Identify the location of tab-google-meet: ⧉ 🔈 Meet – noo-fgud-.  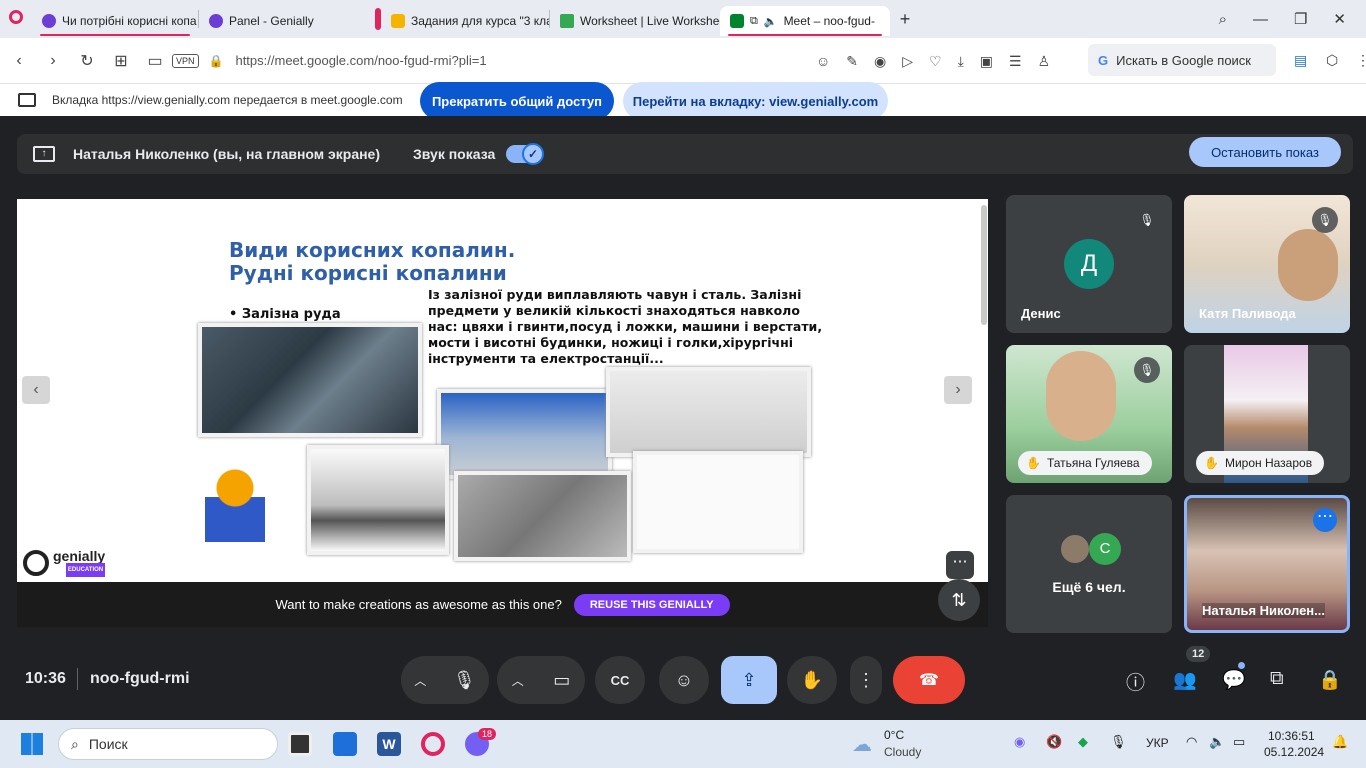
(805, 21).